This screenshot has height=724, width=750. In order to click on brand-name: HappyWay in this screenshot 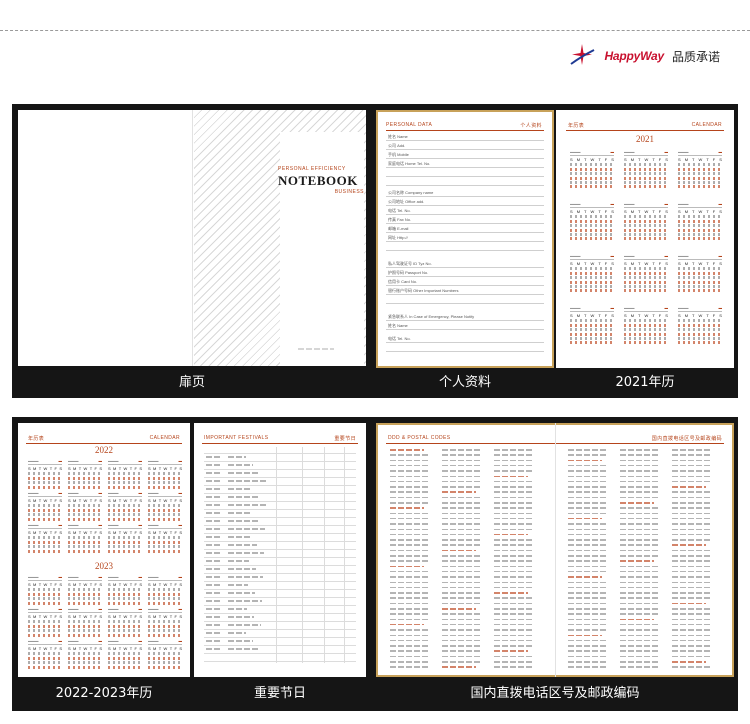, I will do `click(634, 56)`.